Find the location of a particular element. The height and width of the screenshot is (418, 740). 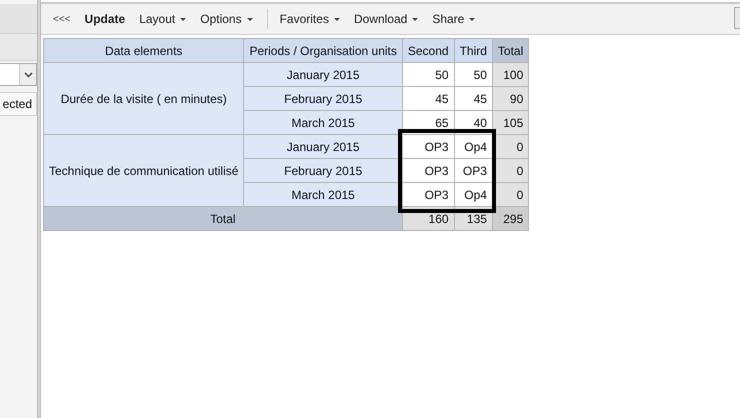

row-total-cell: 105 is located at coordinates (510, 122).